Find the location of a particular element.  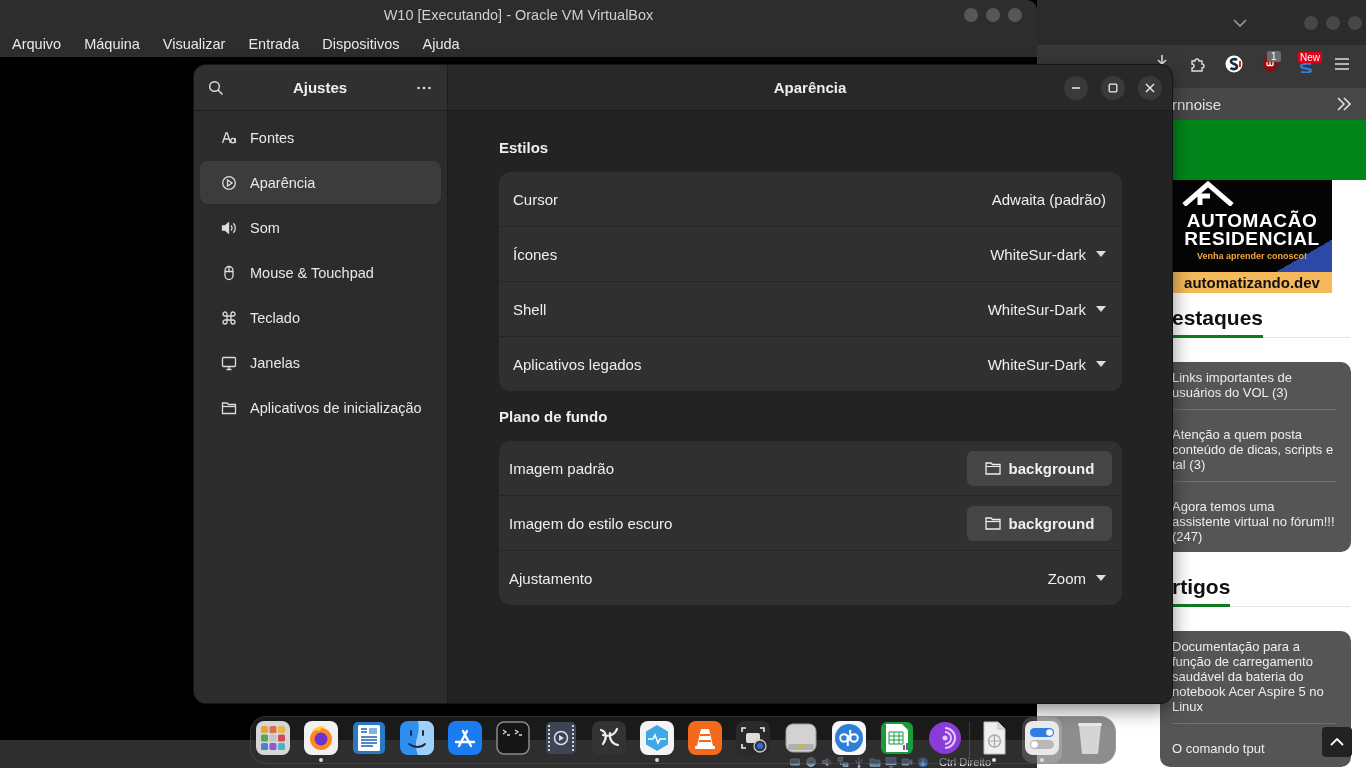

screenshot-camera-icon is located at coordinates (753, 738).